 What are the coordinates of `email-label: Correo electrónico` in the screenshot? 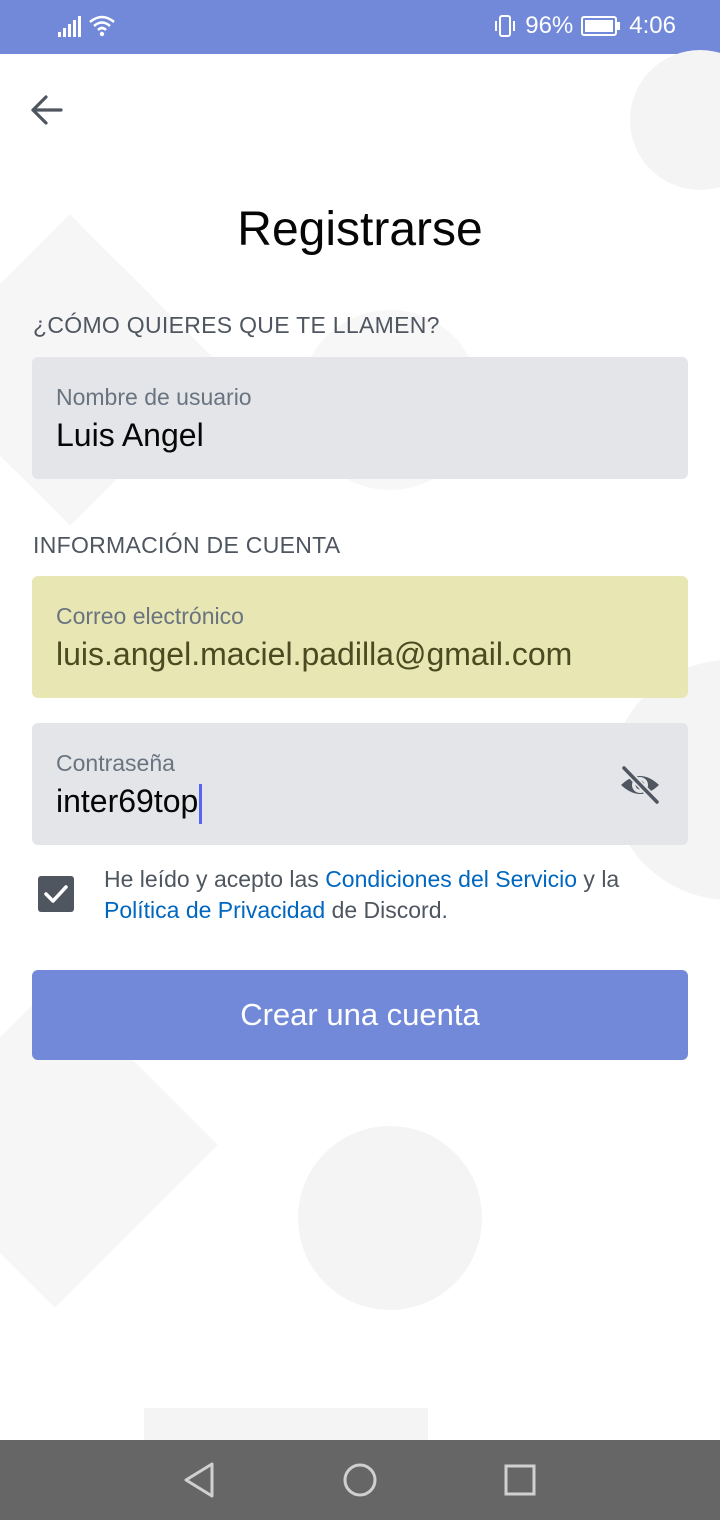 It's located at (150, 616).